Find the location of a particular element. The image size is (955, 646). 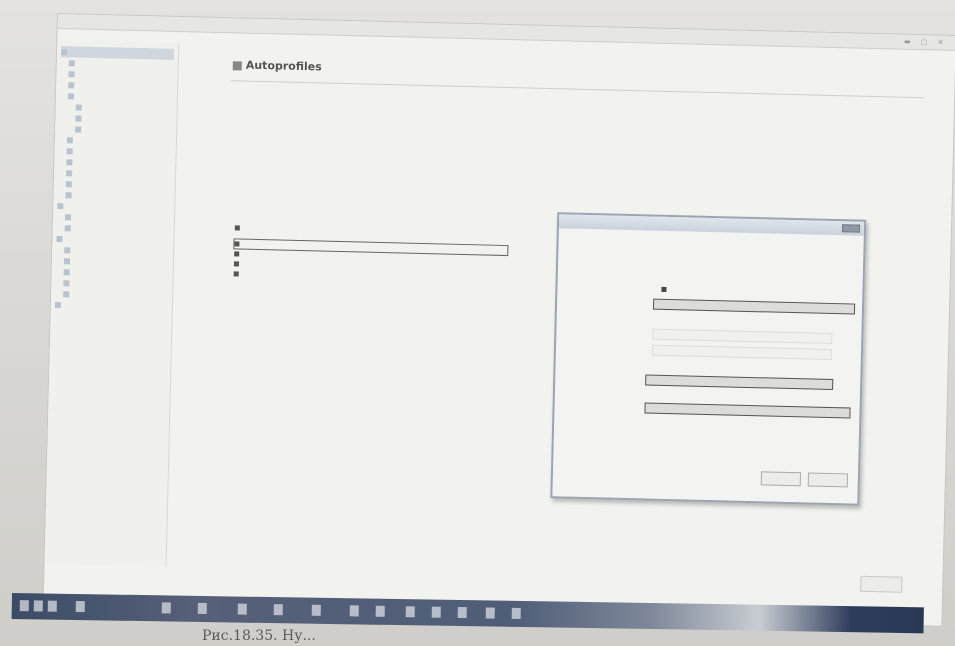

selected-field is located at coordinates (754, 306).